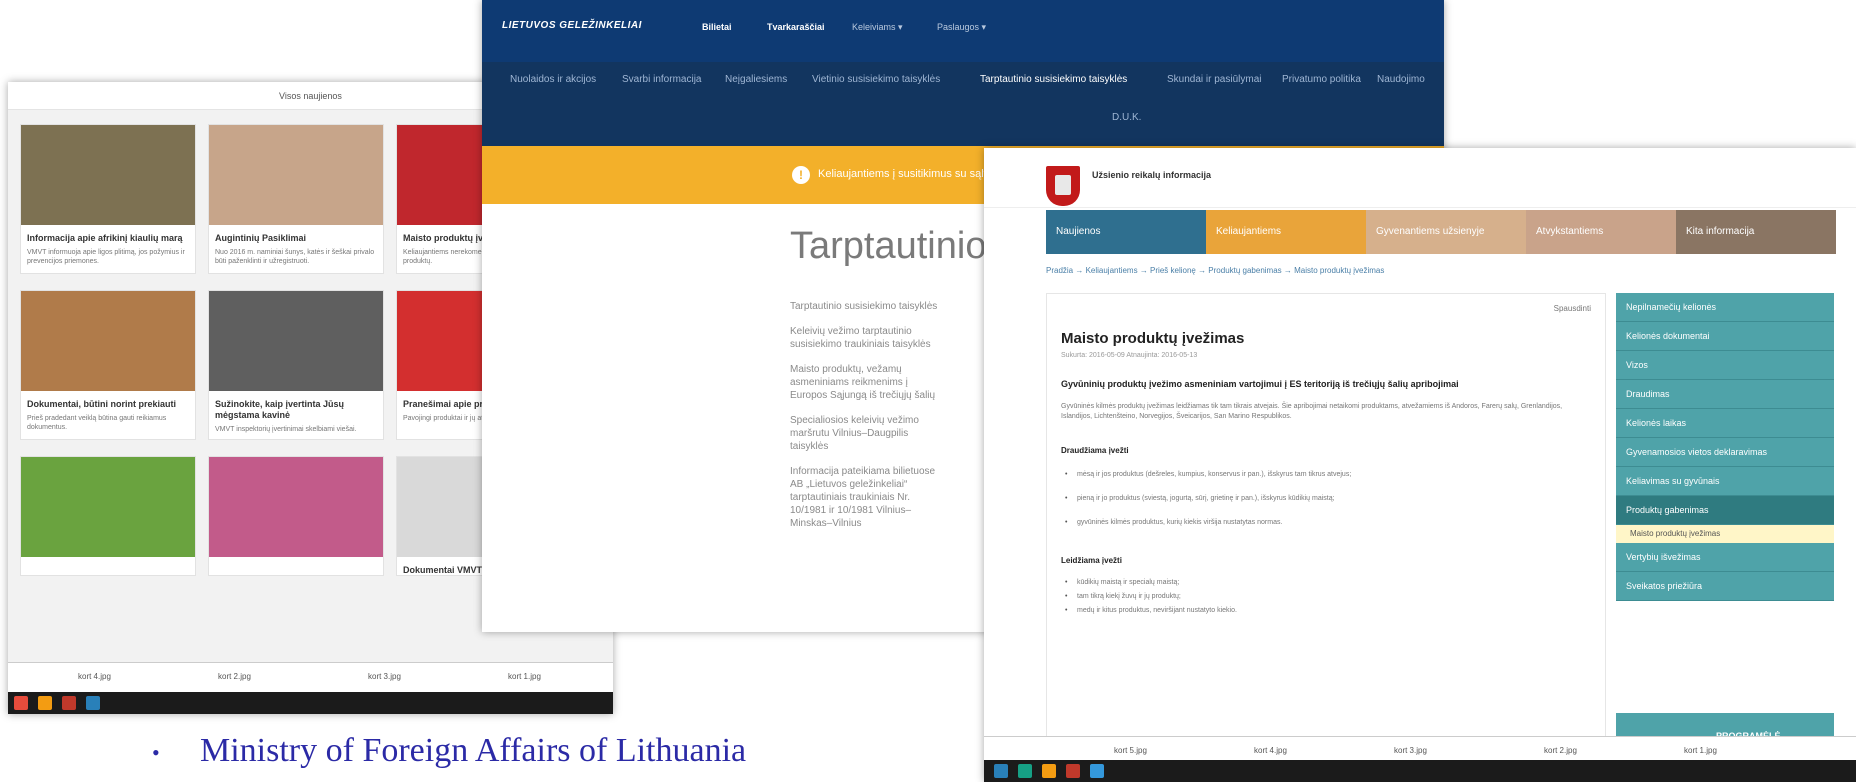  Describe the element at coordinates (1126, 117) in the screenshot. I see `subnav-faq: D.U.K.` at that location.